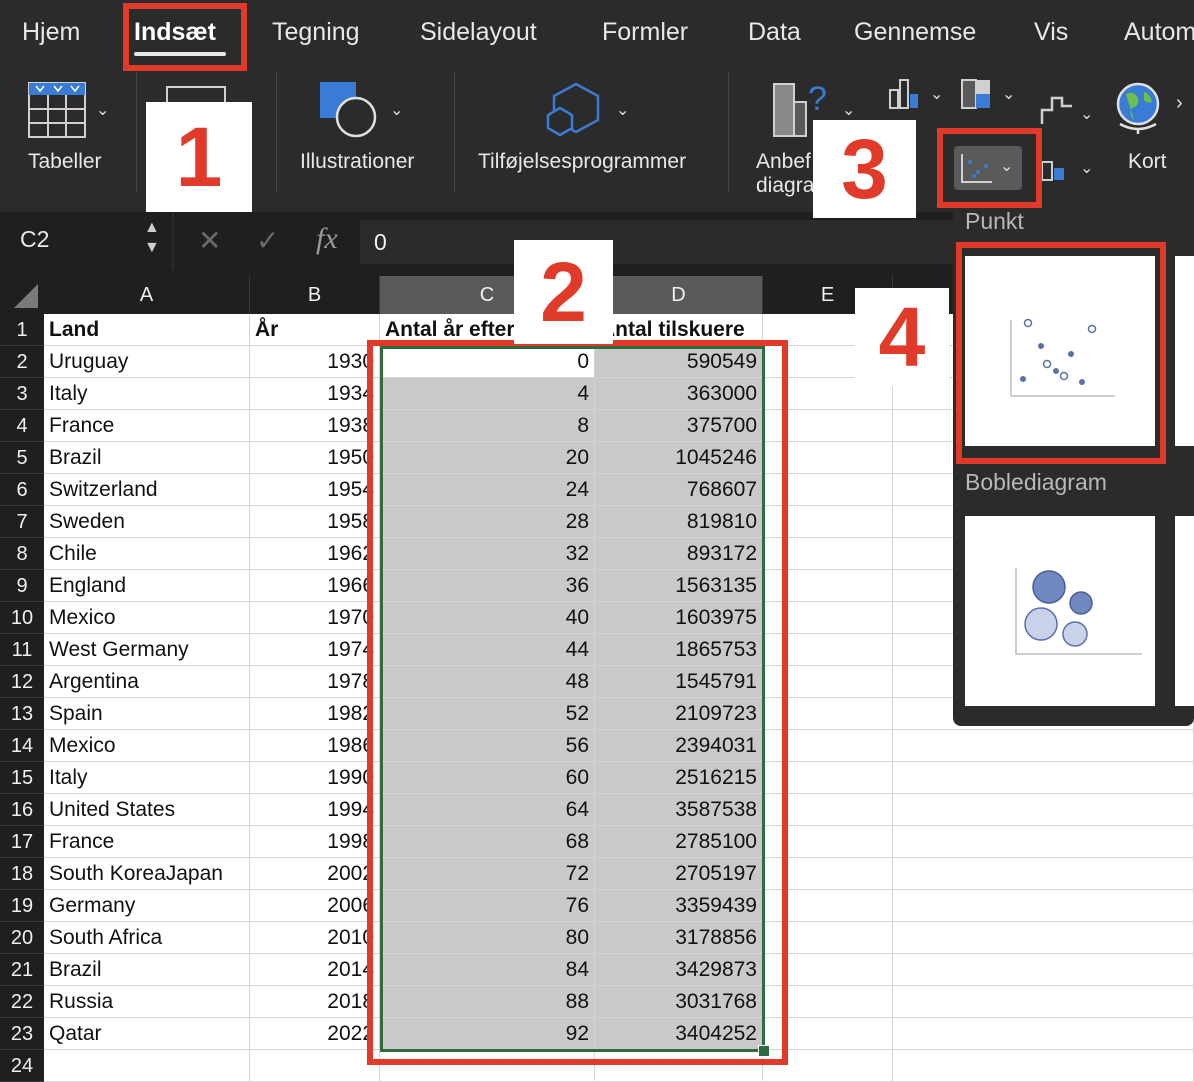 This screenshot has width=1194, height=1082. Describe the element at coordinates (315, 295) in the screenshot. I see `column-header-b: B` at that location.